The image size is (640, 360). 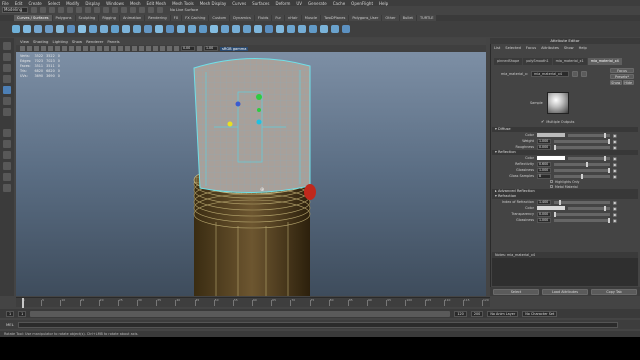 What do you see at coordinates (22, 48) in the screenshot?
I see `camera-icon` at bounding box center [22, 48].